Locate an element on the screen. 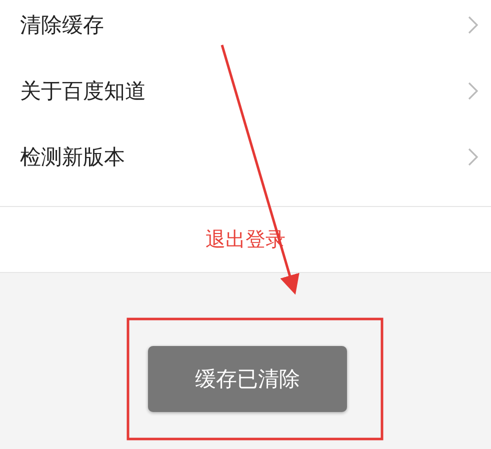 Image resolution: width=491 pixels, height=449 pixels. settings-label: 清除缓存 is located at coordinates (62, 25).